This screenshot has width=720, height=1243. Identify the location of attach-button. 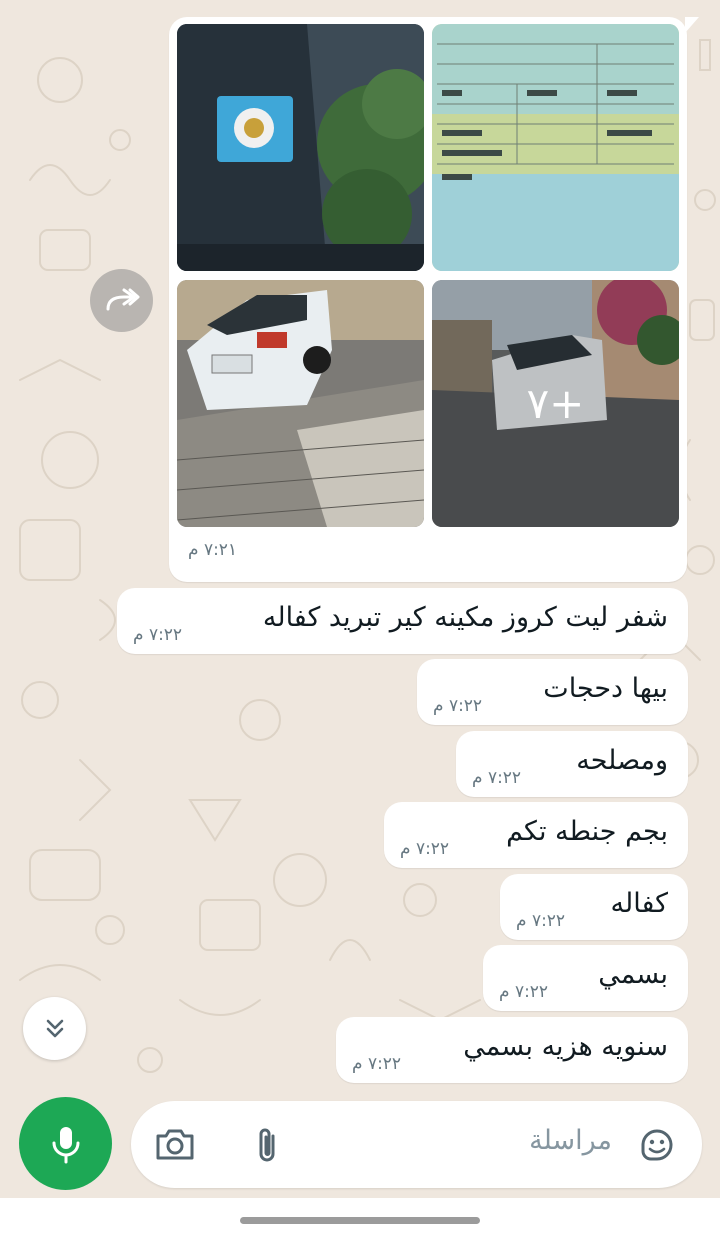
(267, 1145).